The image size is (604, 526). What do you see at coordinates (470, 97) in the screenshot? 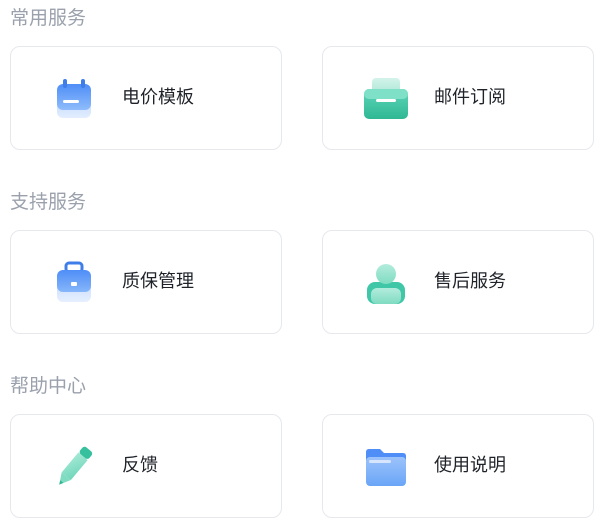
I see `card-label: 邮件订阅` at bounding box center [470, 97].